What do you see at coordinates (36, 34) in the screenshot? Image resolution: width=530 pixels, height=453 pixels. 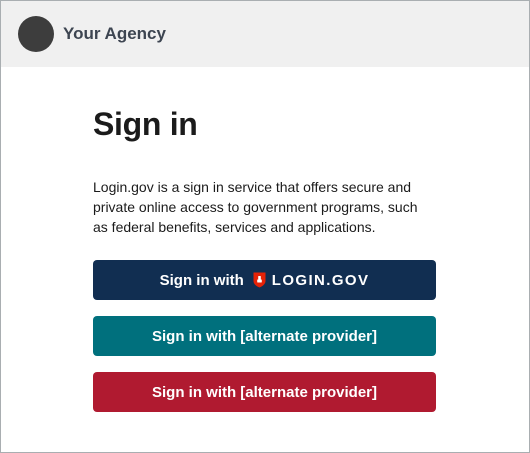 I see `agency-logo` at bounding box center [36, 34].